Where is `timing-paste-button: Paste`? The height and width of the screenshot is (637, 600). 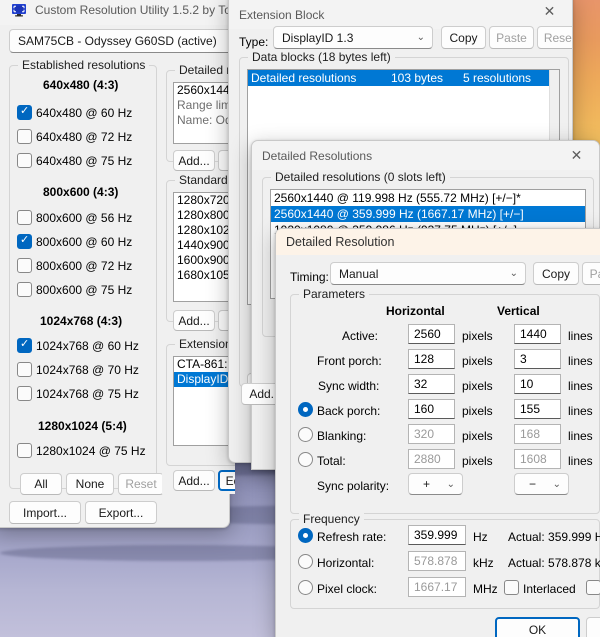 timing-paste-button: Paste is located at coordinates (591, 273).